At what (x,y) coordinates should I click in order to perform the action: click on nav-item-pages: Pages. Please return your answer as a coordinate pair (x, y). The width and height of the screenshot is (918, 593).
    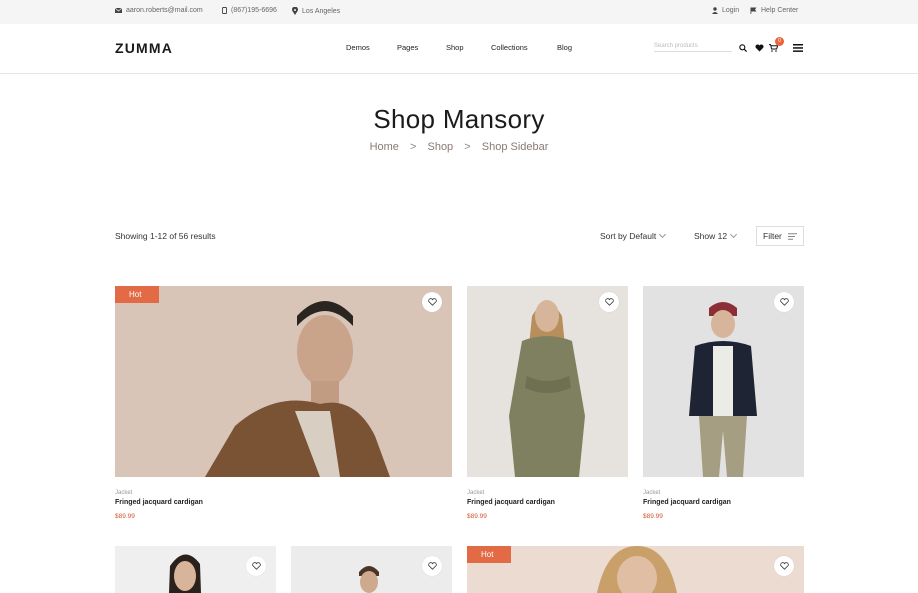
    Looking at the image, I should click on (407, 47).